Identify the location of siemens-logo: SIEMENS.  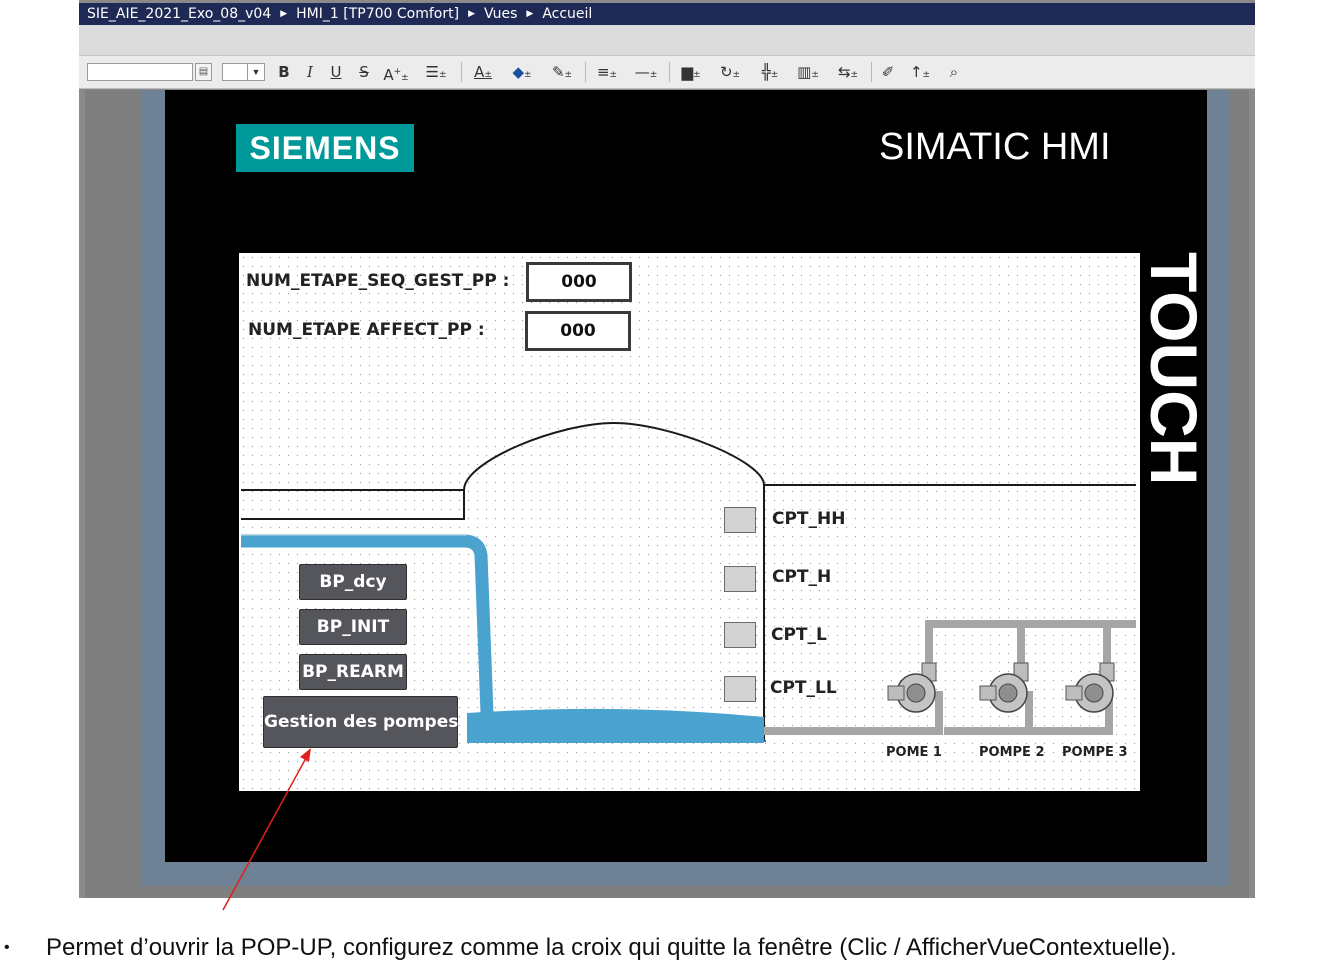
(325, 148).